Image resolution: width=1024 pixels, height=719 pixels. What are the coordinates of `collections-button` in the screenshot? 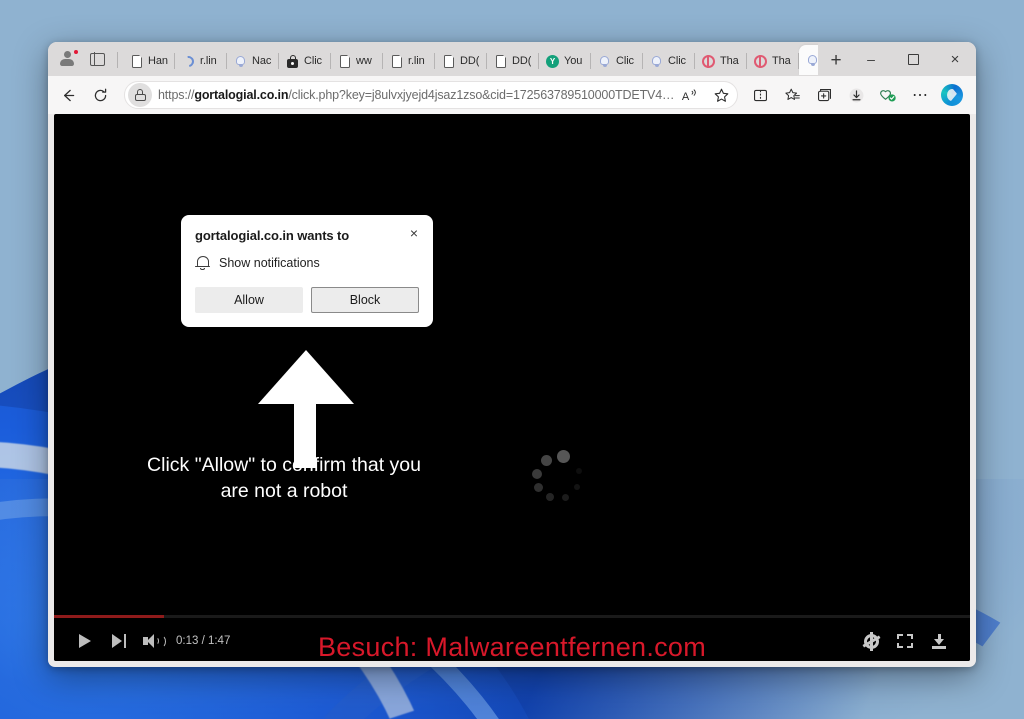 It's located at (792, 95).